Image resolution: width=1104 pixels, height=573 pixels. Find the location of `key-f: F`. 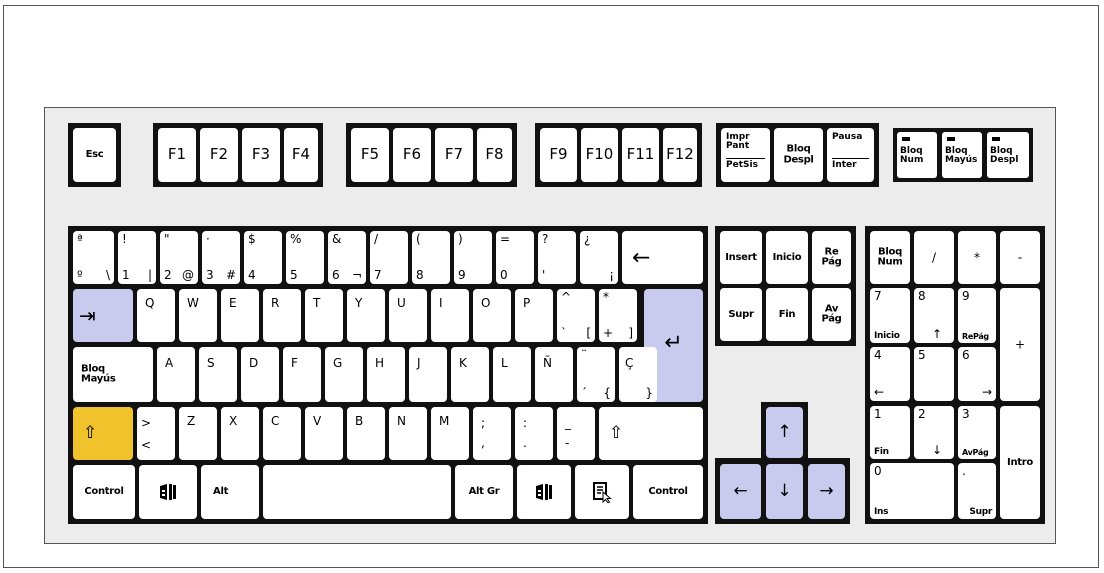

key-f: F is located at coordinates (302, 374).